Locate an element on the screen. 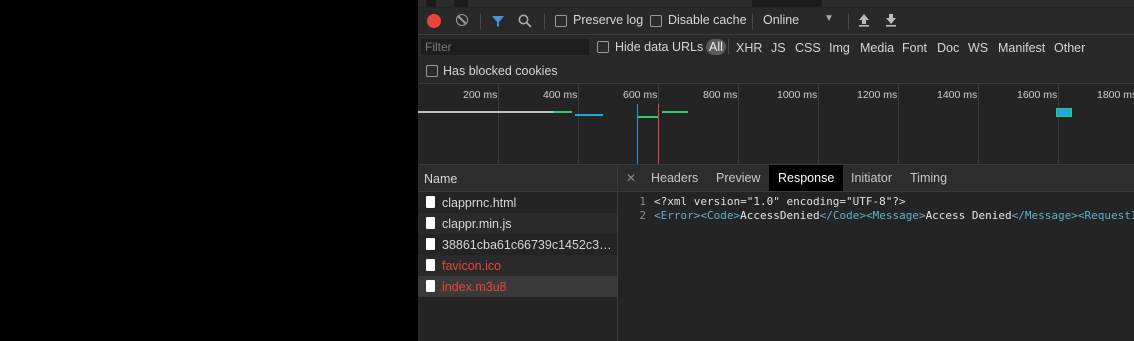 The image size is (1134, 341). import-har-icon is located at coordinates (864, 20).